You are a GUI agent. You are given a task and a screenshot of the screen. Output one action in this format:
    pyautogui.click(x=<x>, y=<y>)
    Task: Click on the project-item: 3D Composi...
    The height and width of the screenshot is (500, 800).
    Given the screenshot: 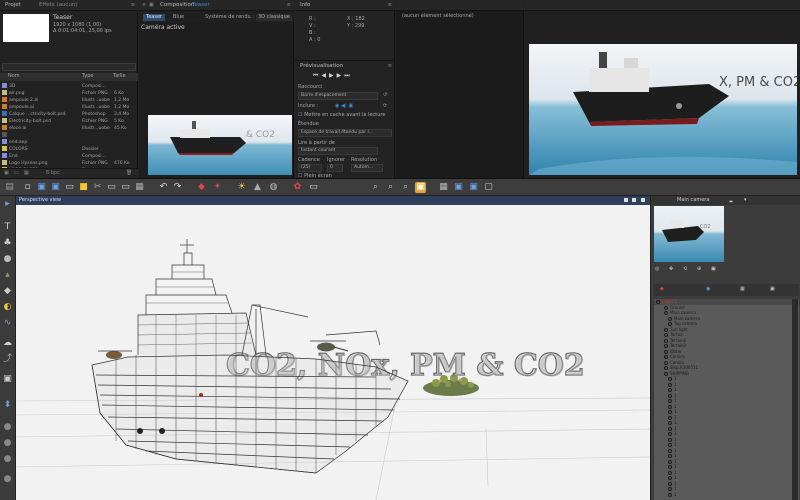 What is the action you would take?
    pyautogui.click(x=69, y=86)
    